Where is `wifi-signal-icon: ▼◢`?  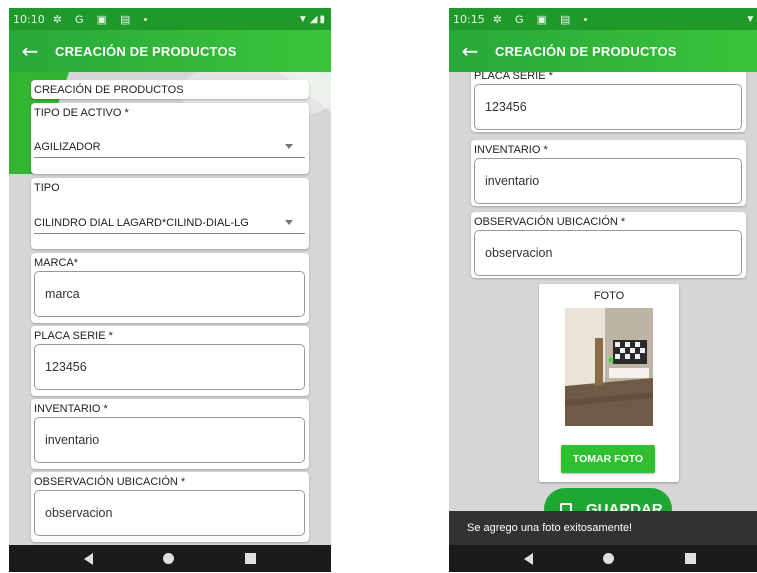 wifi-signal-icon: ▼◢ is located at coordinates (751, 19).